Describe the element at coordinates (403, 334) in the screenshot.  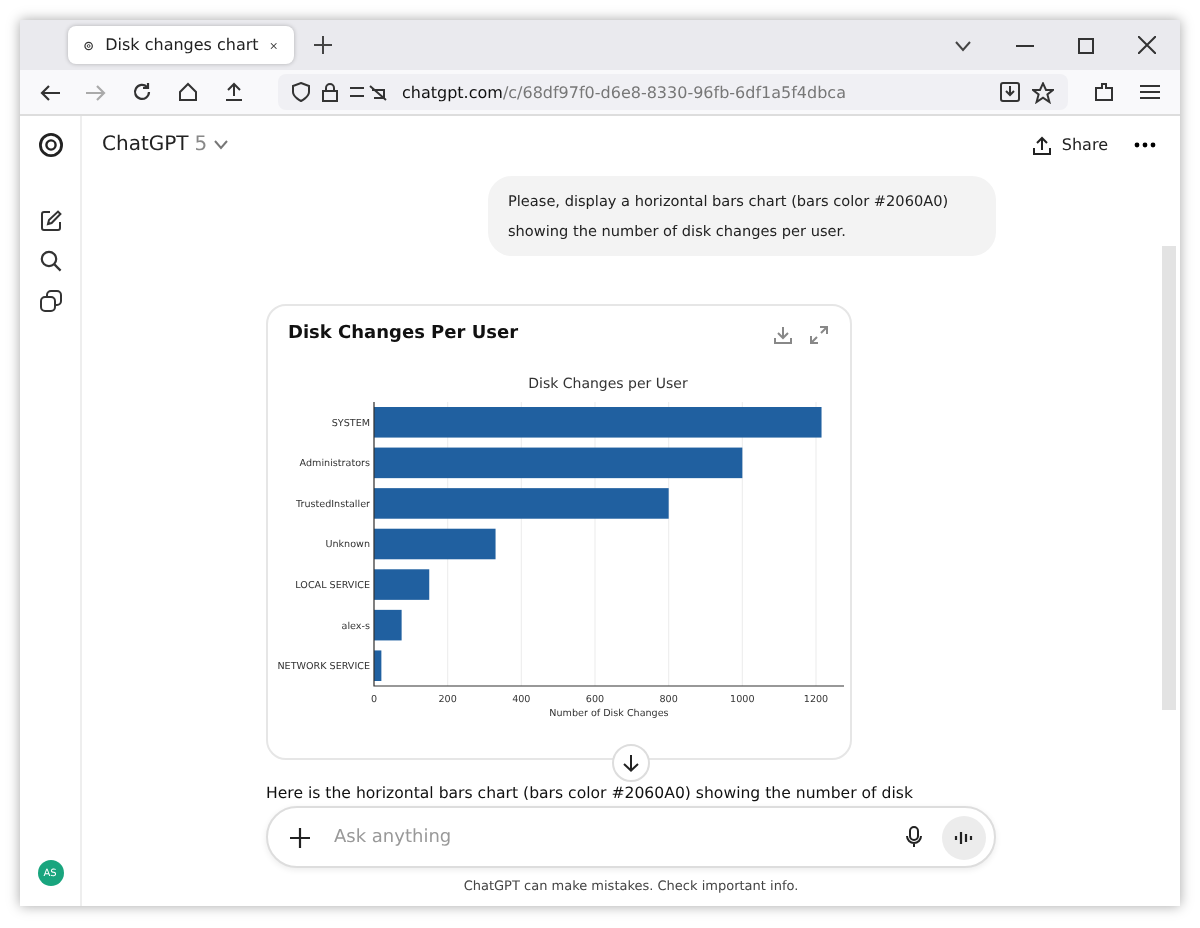
I see `card-title: Disk Changes Per User` at that location.